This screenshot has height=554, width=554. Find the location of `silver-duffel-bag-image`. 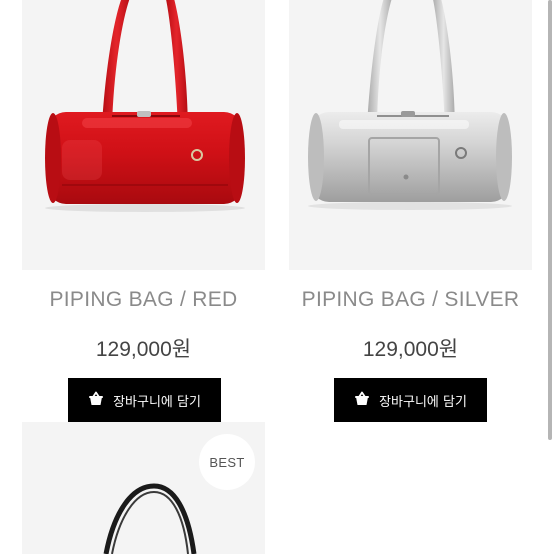

silver-duffel-bag-image is located at coordinates (410, 105).